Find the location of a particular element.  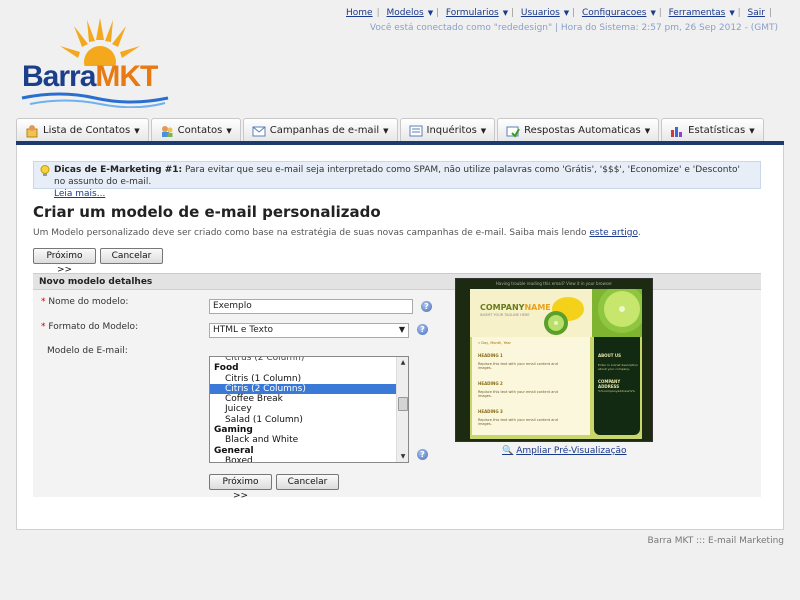

nav-home: Home is located at coordinates (359, 13).